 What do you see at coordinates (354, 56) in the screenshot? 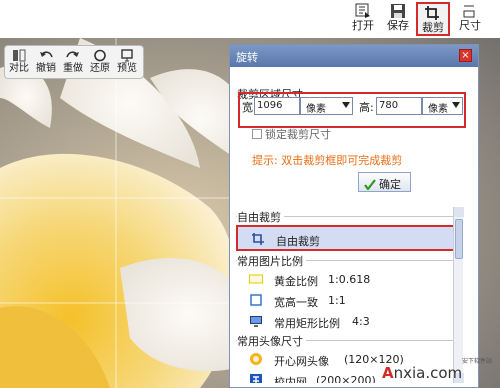
I see `panel-header: 旋转 ×` at bounding box center [354, 56].